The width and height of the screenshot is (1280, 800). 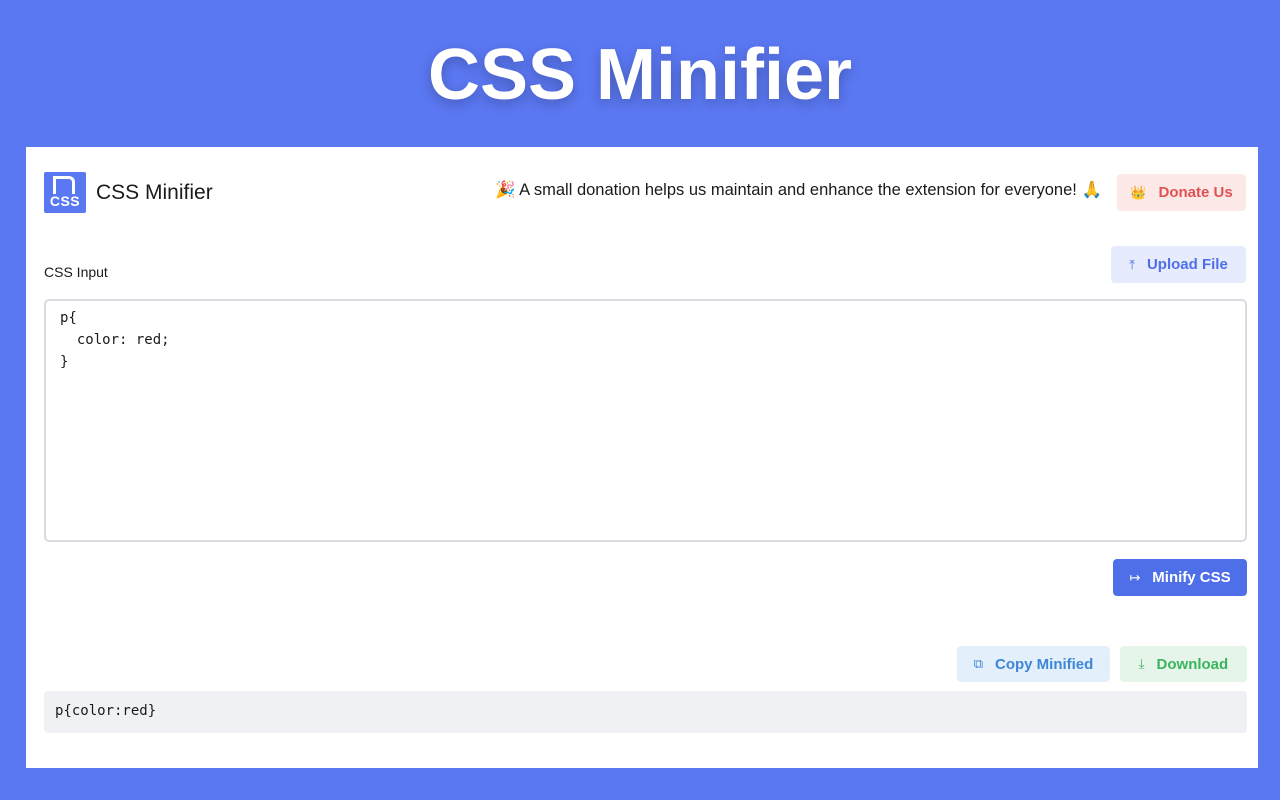 What do you see at coordinates (1192, 664) in the screenshot?
I see `download-label: Download` at bounding box center [1192, 664].